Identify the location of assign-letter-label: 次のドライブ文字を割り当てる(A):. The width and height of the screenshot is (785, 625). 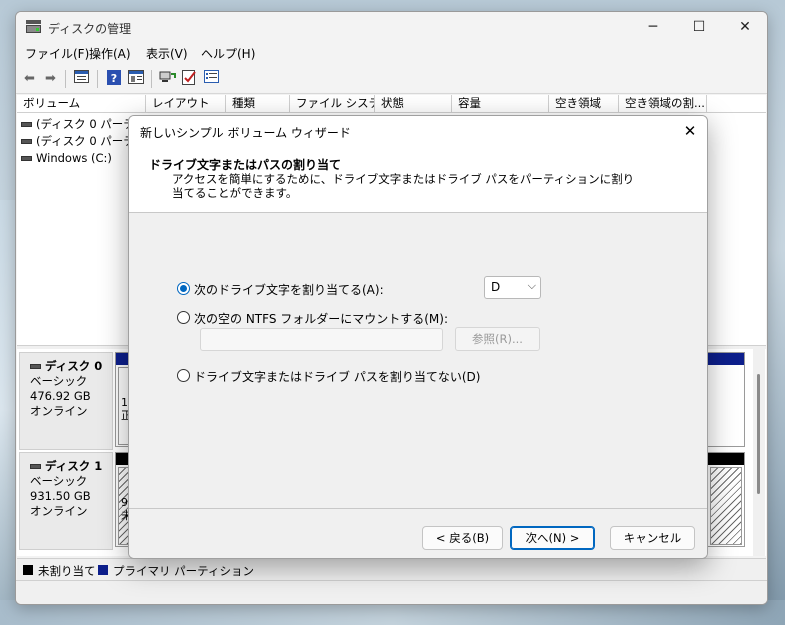
(289, 289).